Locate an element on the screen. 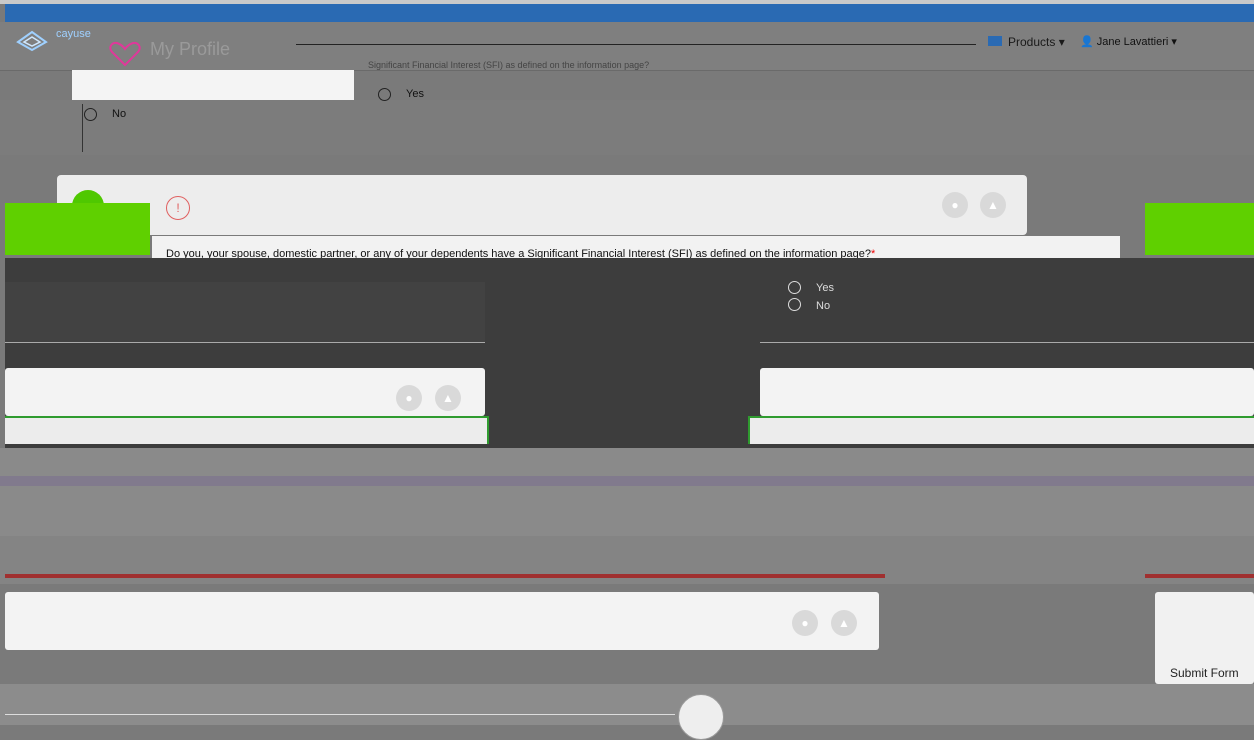  scroll-down-button is located at coordinates (701, 717).